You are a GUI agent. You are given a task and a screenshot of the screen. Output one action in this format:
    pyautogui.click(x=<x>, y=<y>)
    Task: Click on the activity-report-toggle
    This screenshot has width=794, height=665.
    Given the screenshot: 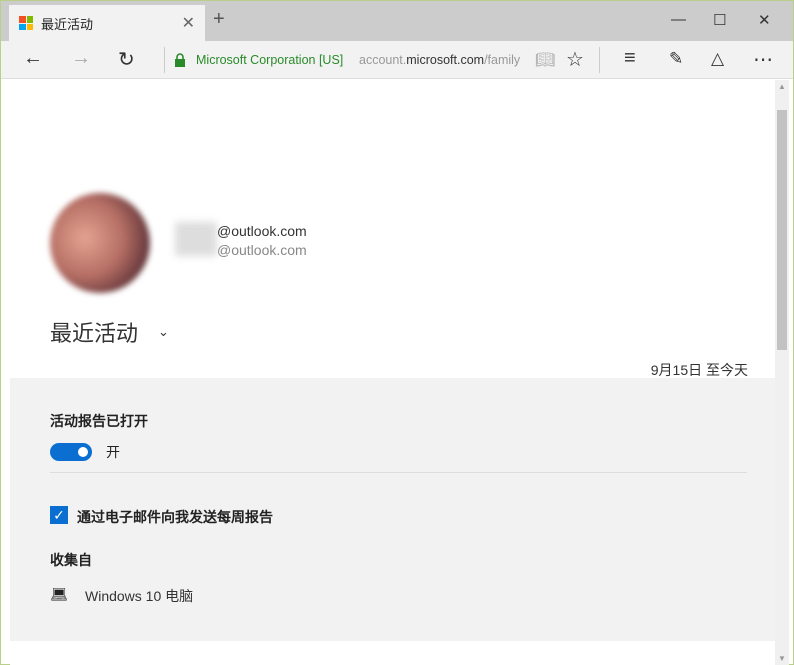 What is the action you would take?
    pyautogui.click(x=71, y=452)
    